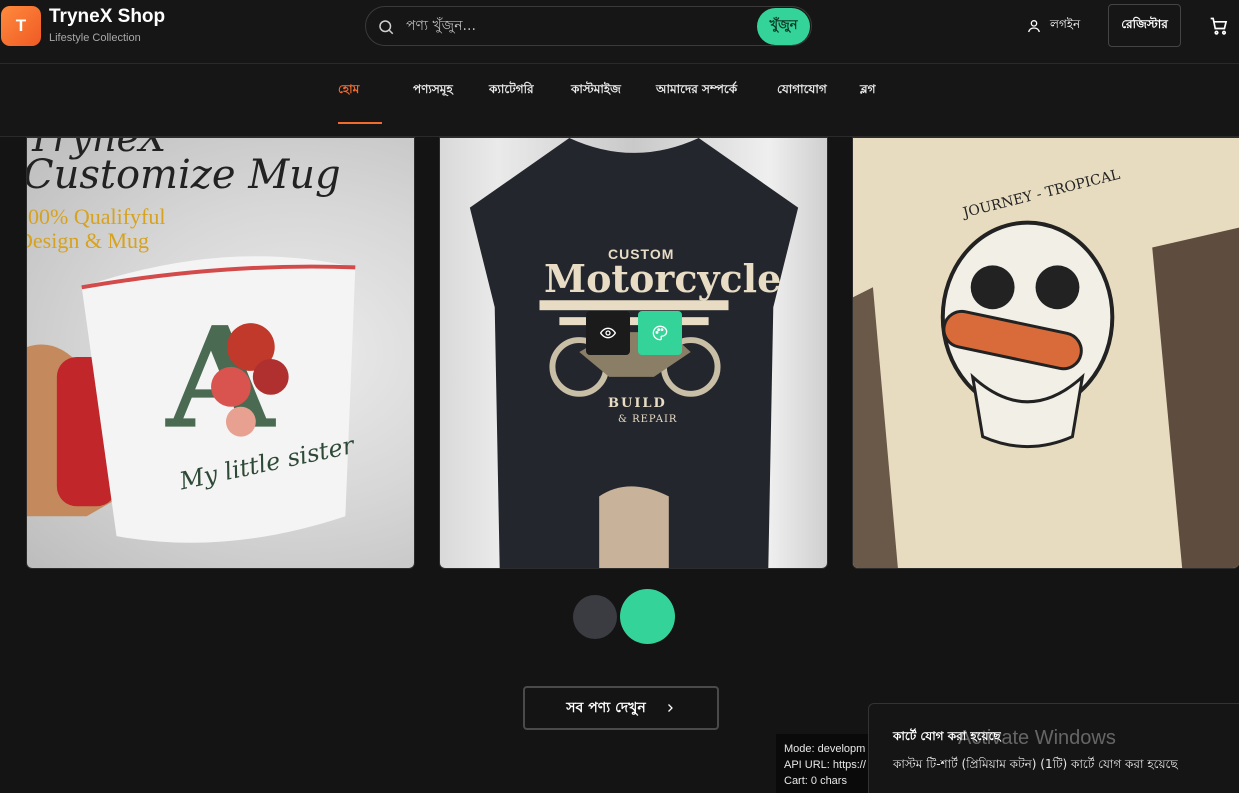 Image resolution: width=1239 pixels, height=793 pixels. I want to click on user-icon, so click(1034, 26).